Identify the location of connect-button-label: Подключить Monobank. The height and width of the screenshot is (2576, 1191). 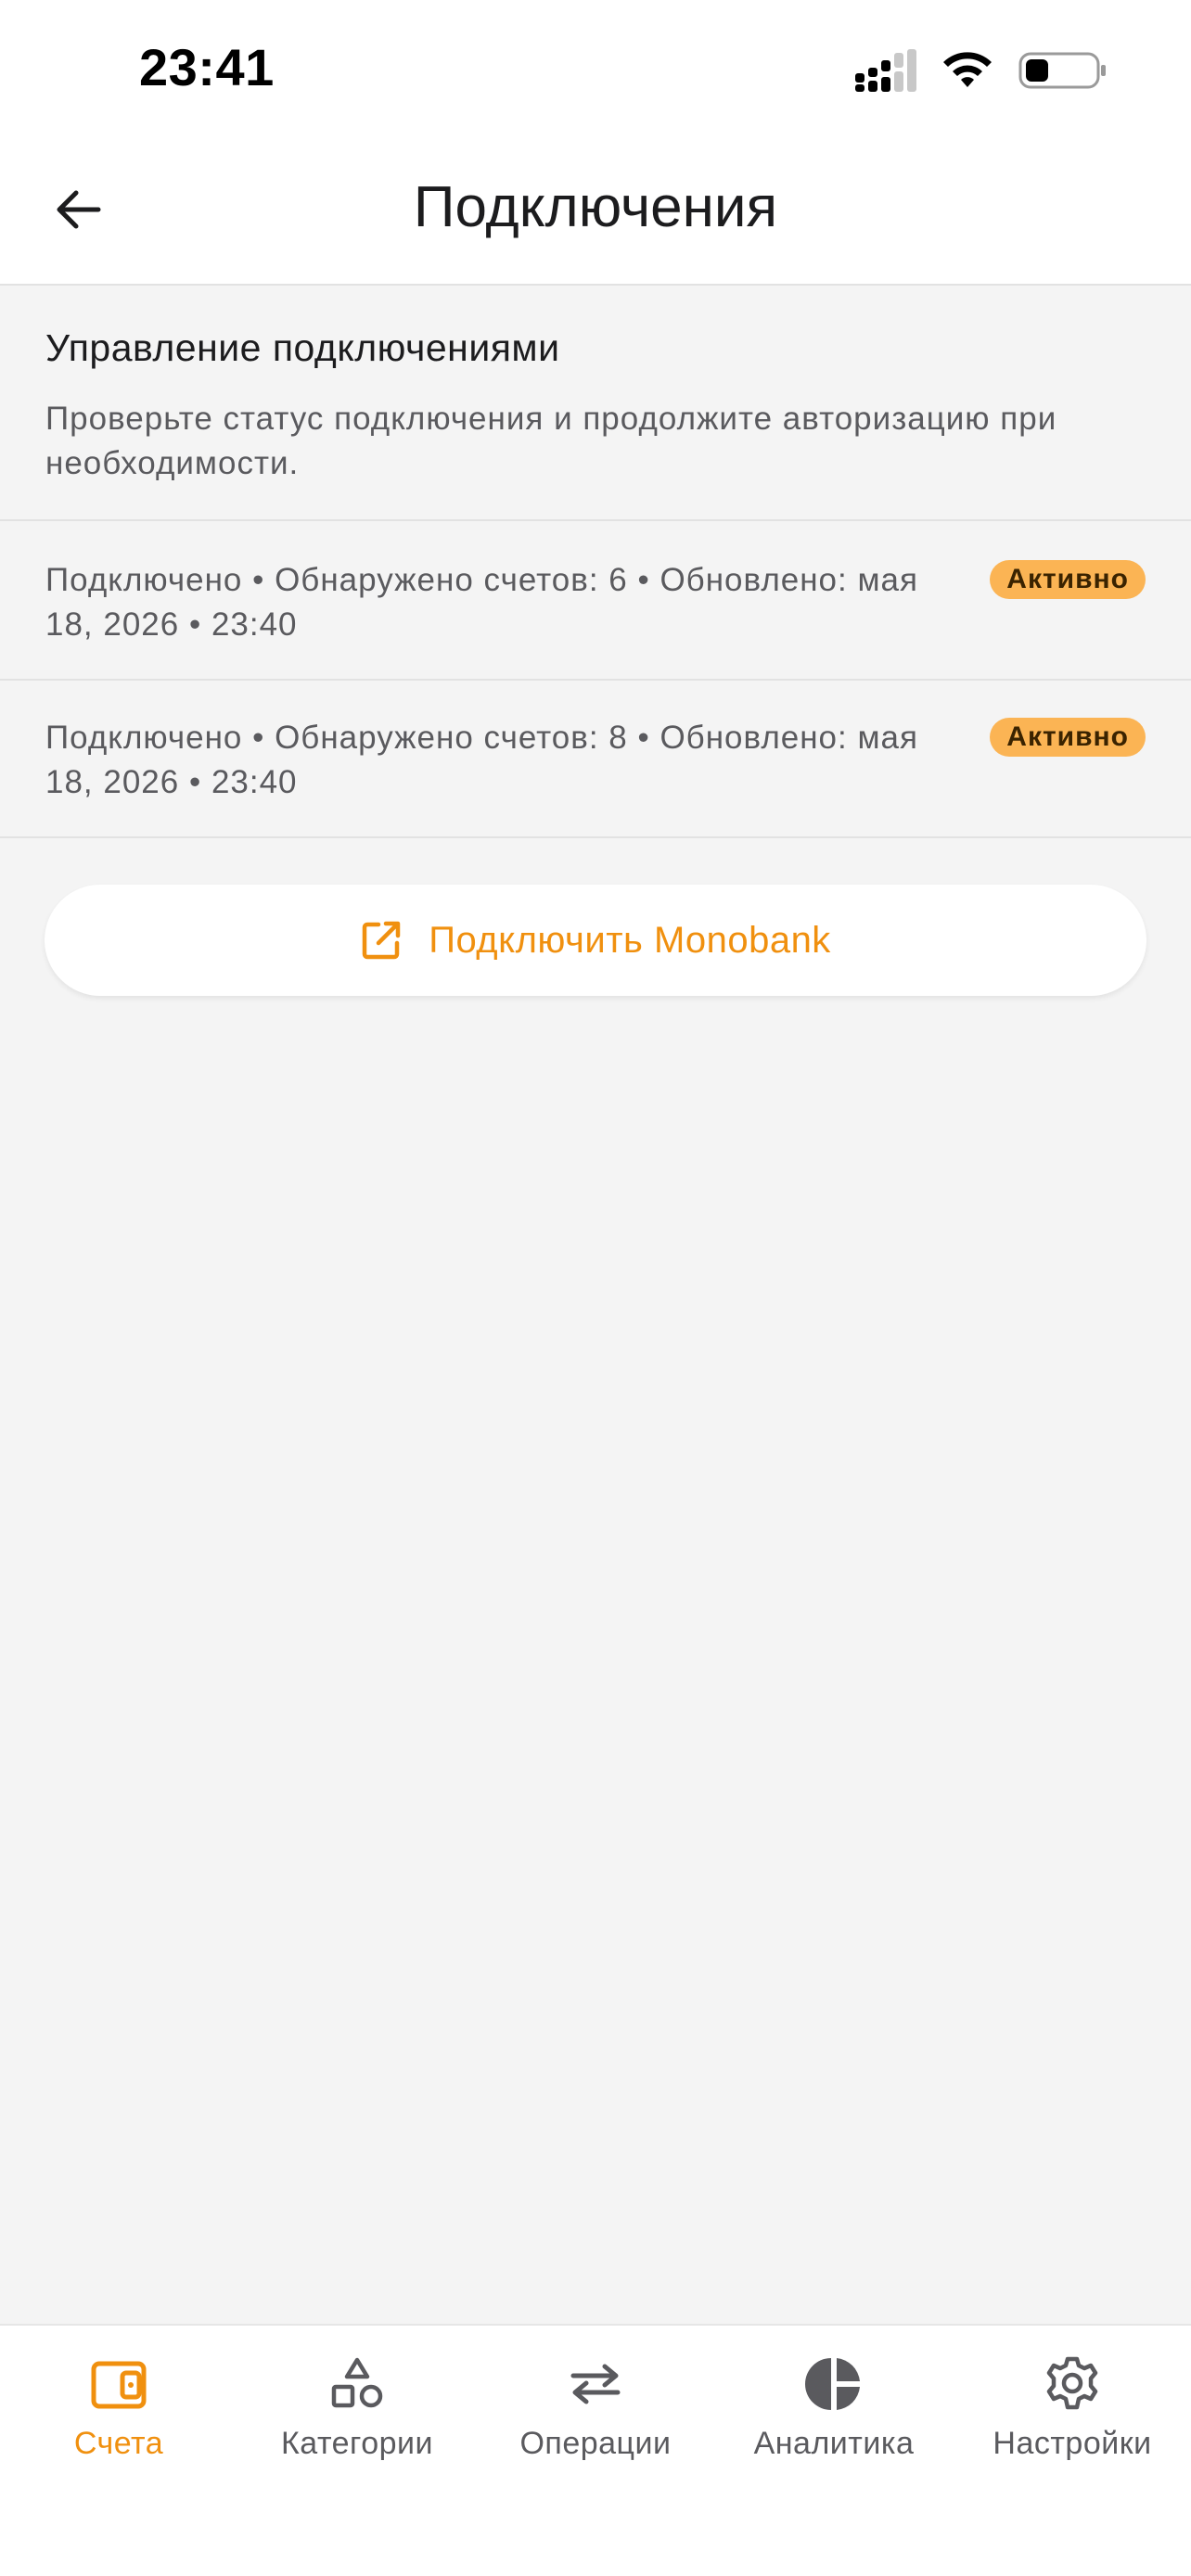
(630, 940).